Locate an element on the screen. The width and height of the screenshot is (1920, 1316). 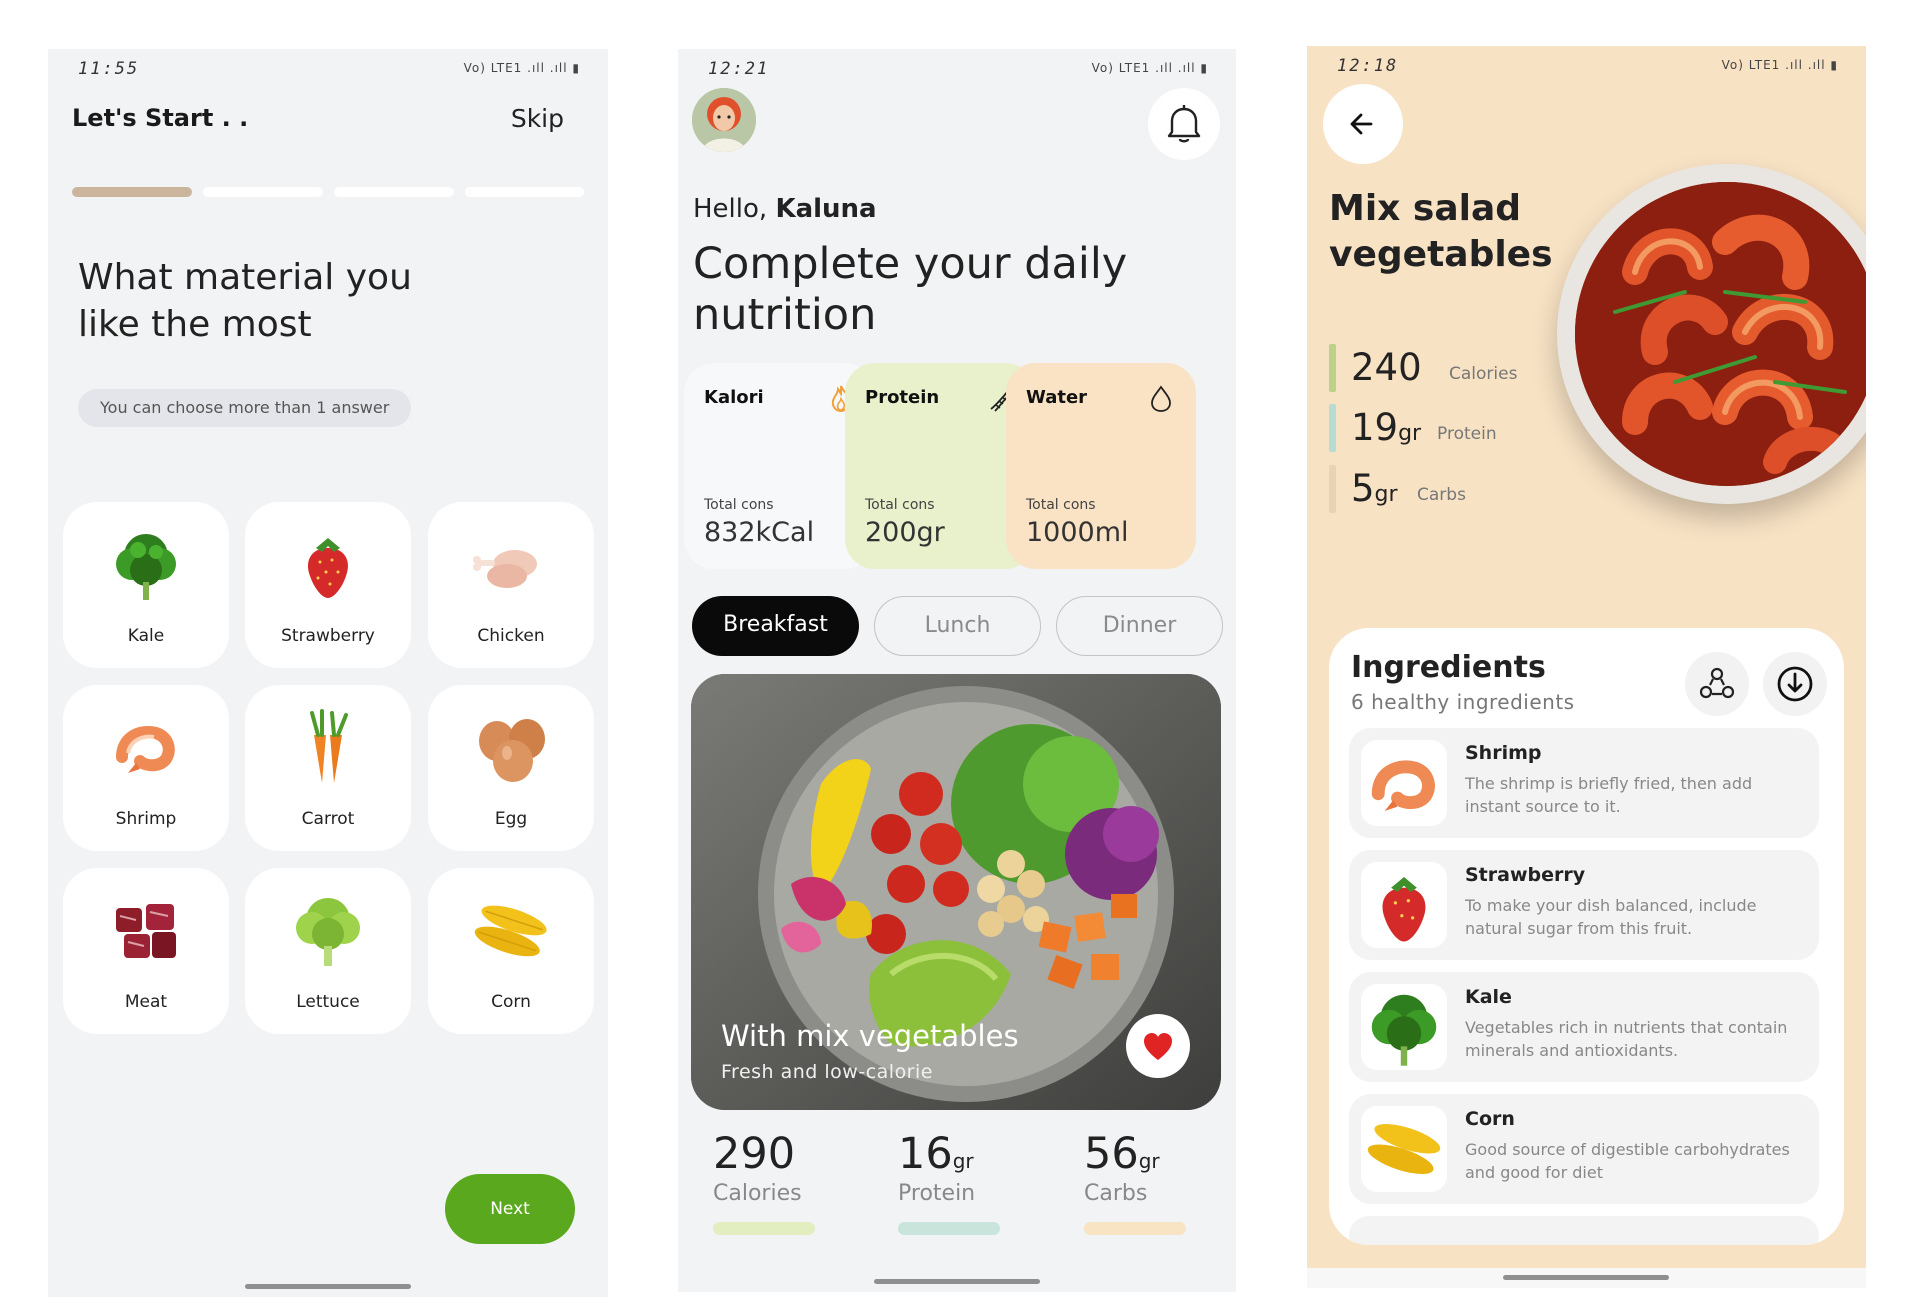
download-icon is located at coordinates (1795, 684).